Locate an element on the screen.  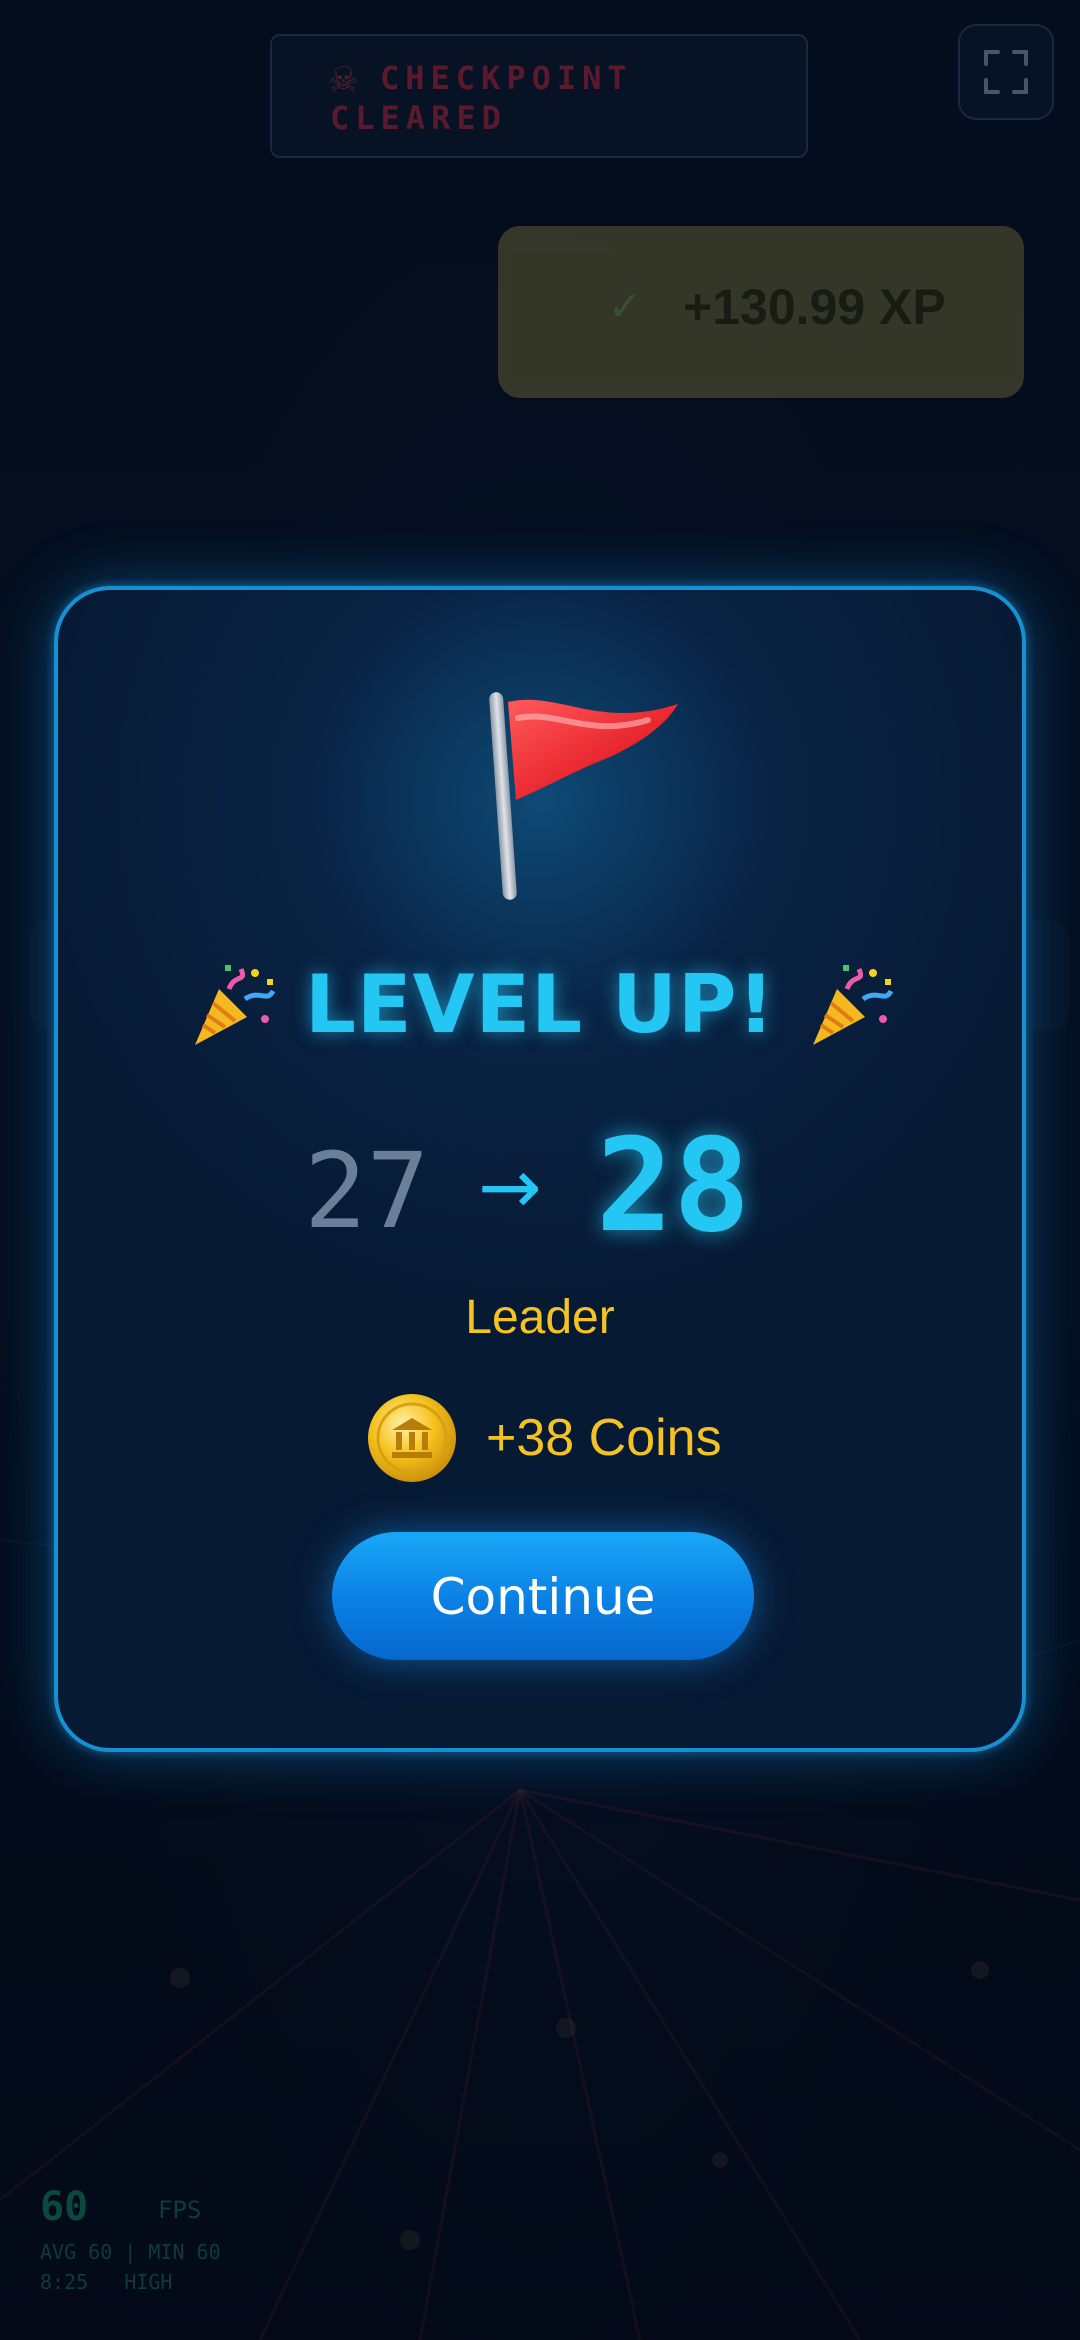
level-up-title: LEVEL UP! is located at coordinates (540, 1004).